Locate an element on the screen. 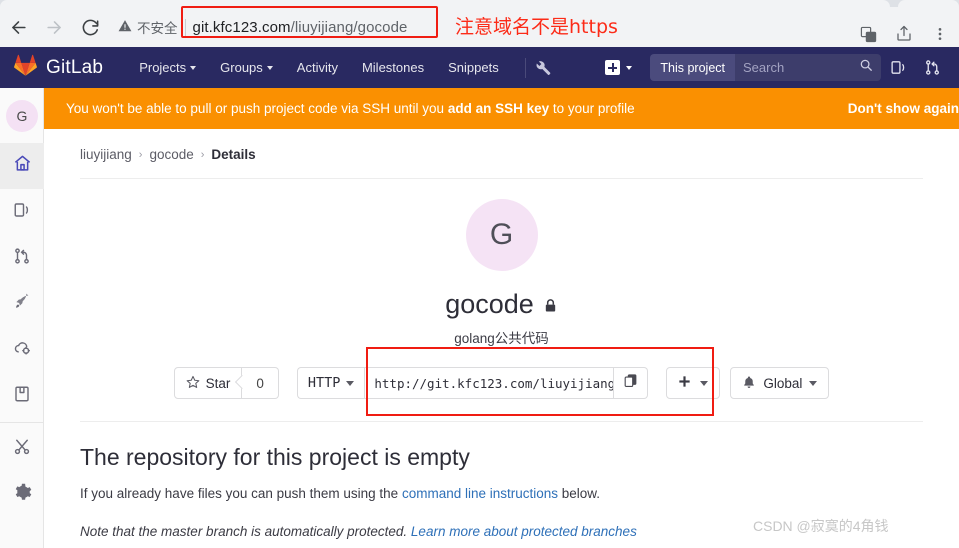 The image size is (959, 548). nav-link-milestones-label: Milestones is located at coordinates (393, 67).